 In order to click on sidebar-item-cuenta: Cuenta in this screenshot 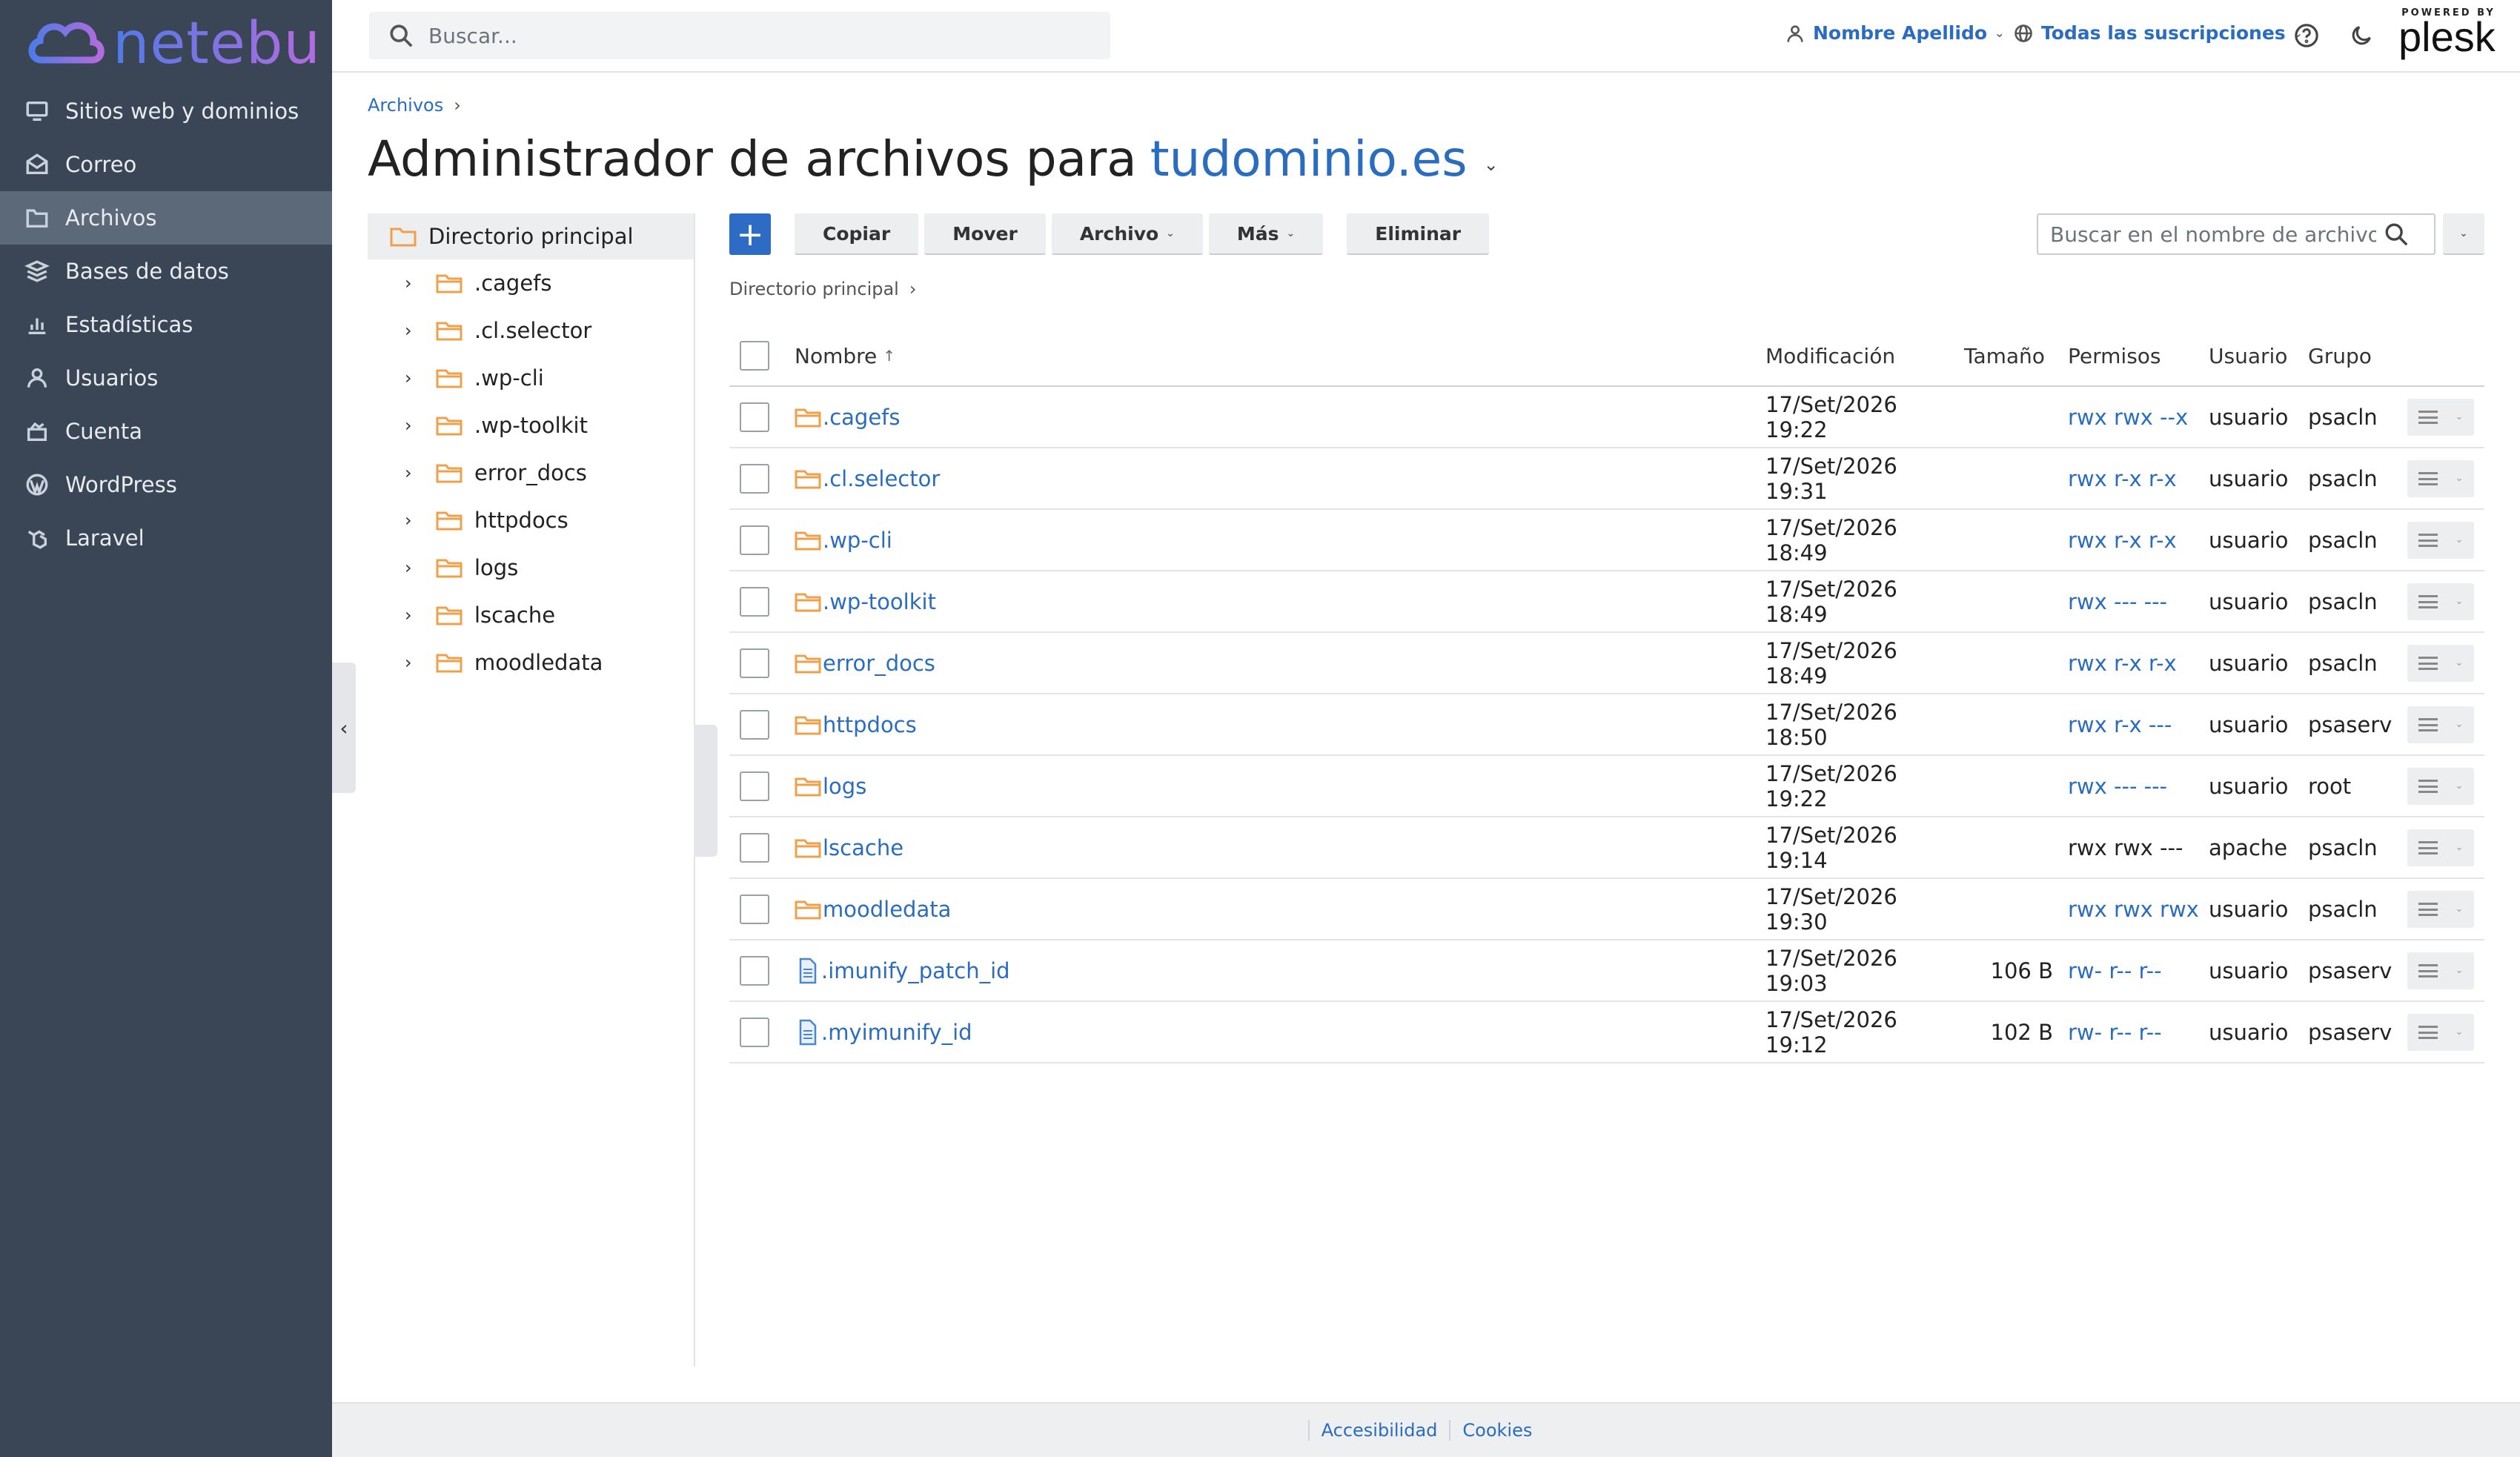, I will do `click(166, 431)`.